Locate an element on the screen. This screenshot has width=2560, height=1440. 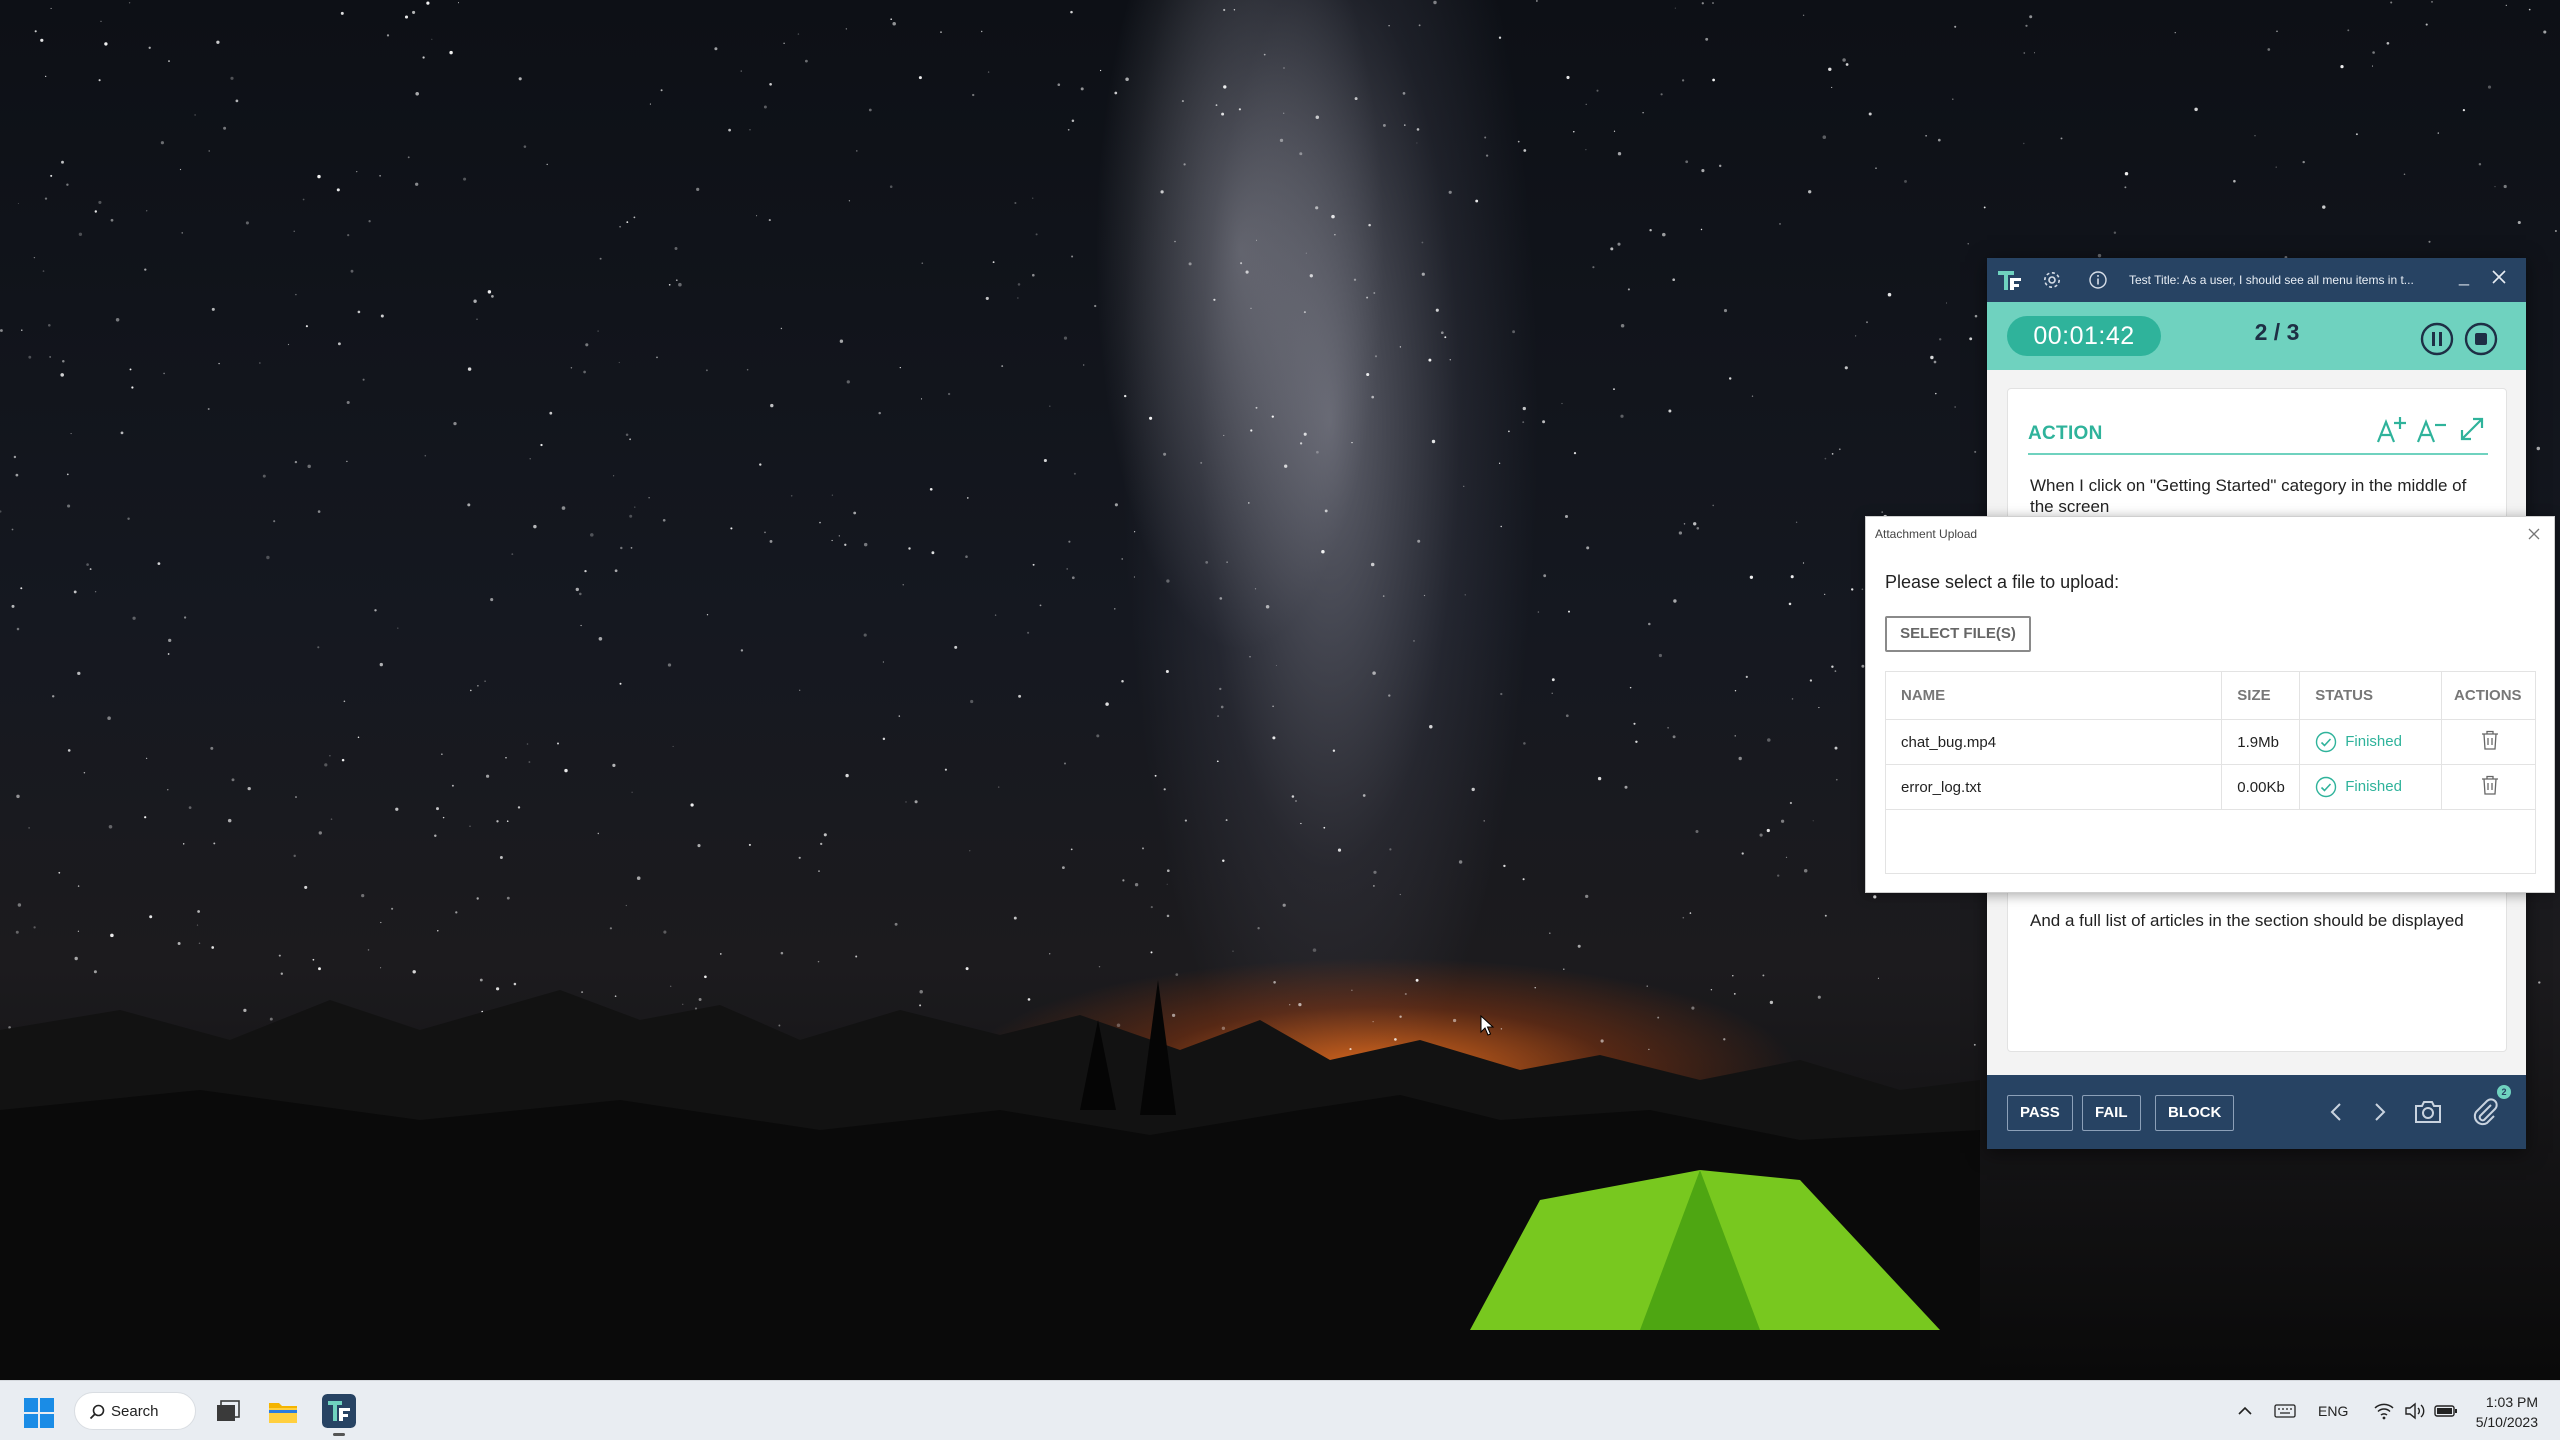
pass-button: PASS is located at coordinates (2040, 1113).